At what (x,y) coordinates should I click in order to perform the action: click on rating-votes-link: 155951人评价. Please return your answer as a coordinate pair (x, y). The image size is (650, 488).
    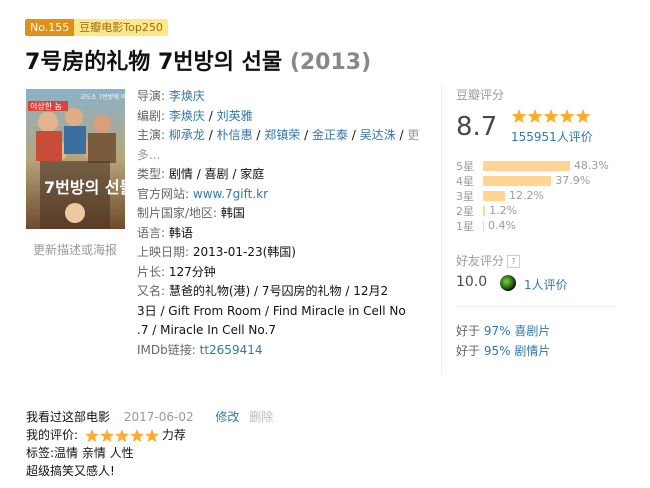
    Looking at the image, I should click on (552, 136).